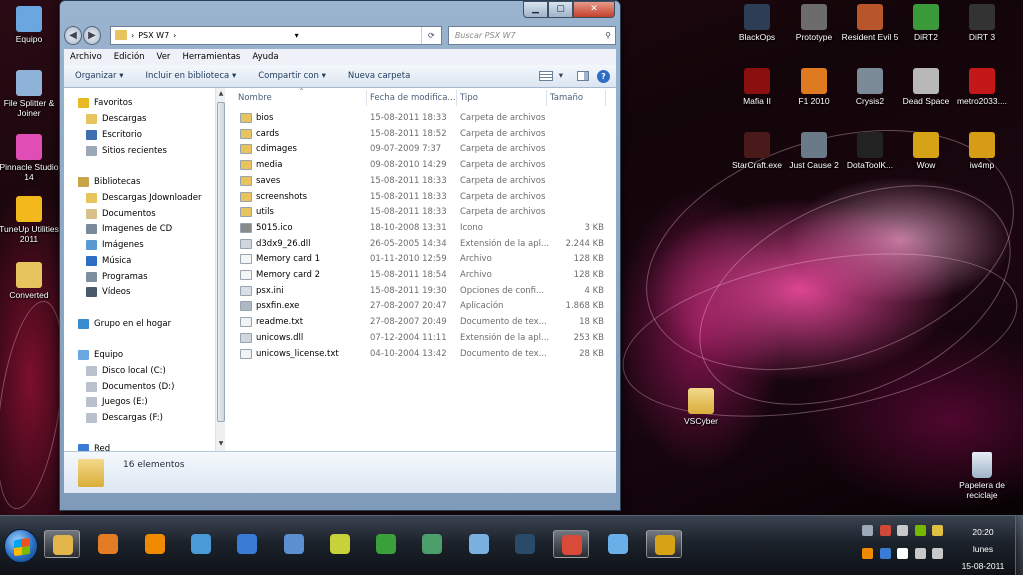  What do you see at coordinates (535, 9) in the screenshot?
I see `minimize-button: ▁` at bounding box center [535, 9].